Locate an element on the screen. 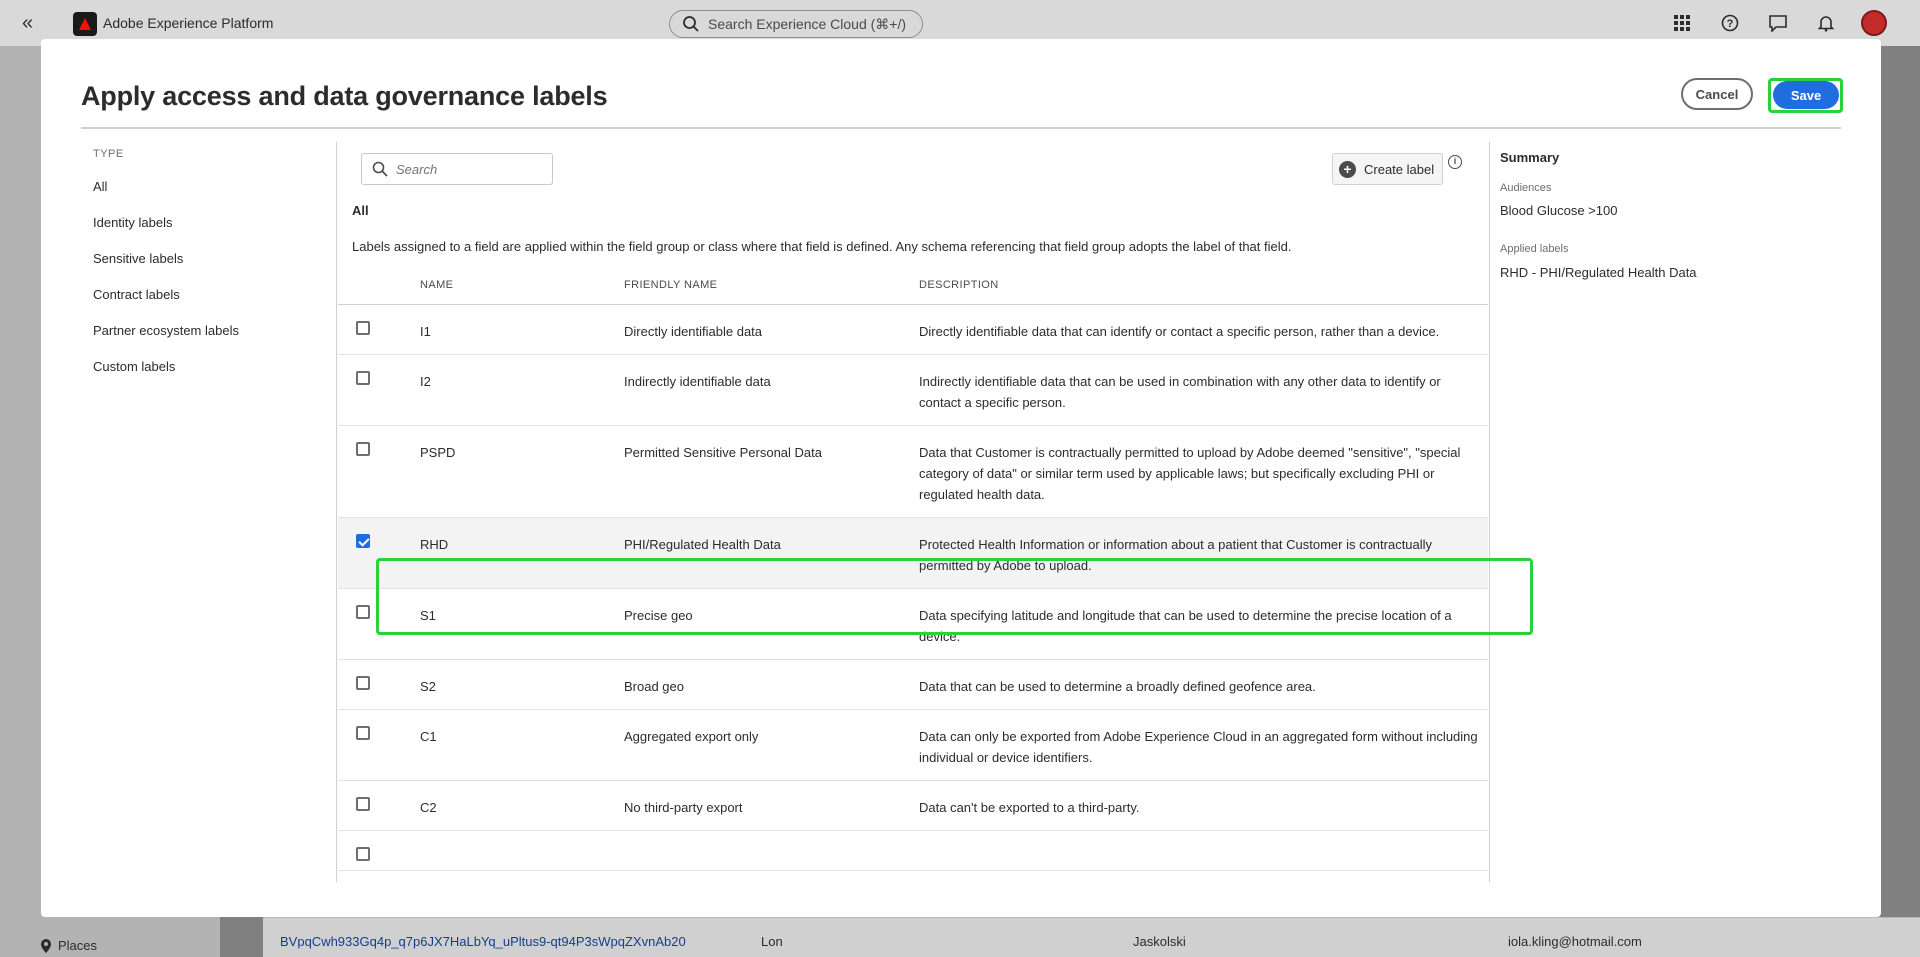 This screenshot has height=957, width=1920. sidebar-item-places: Places is located at coordinates (68, 945).